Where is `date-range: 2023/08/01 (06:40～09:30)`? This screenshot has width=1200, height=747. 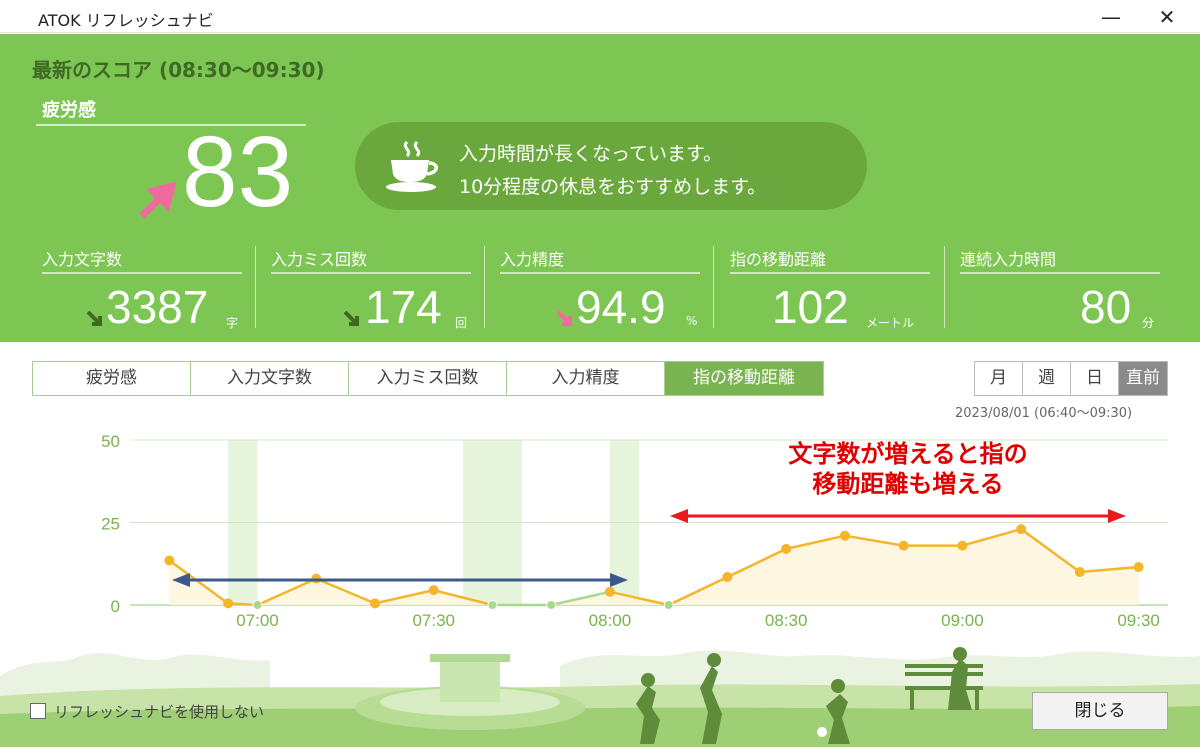
date-range: 2023/08/01 (06:40～09:30) is located at coordinates (1044, 413).